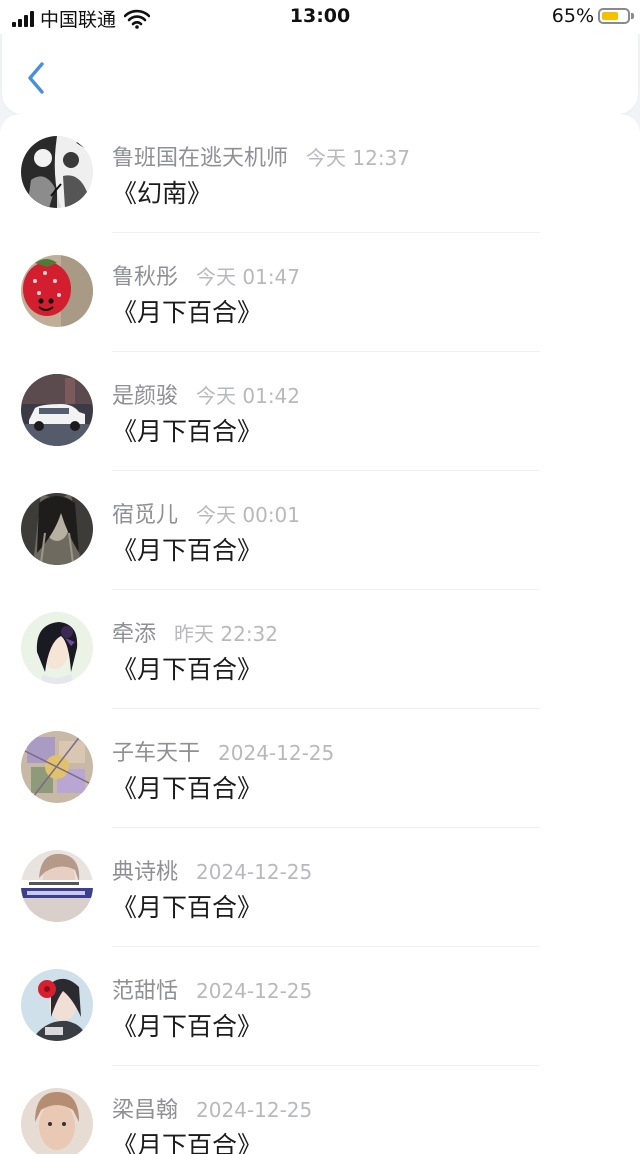  What do you see at coordinates (320, 292) in the screenshot?
I see `list-item: 鲁秋彤 今天 01:47 《月下百合》` at bounding box center [320, 292].